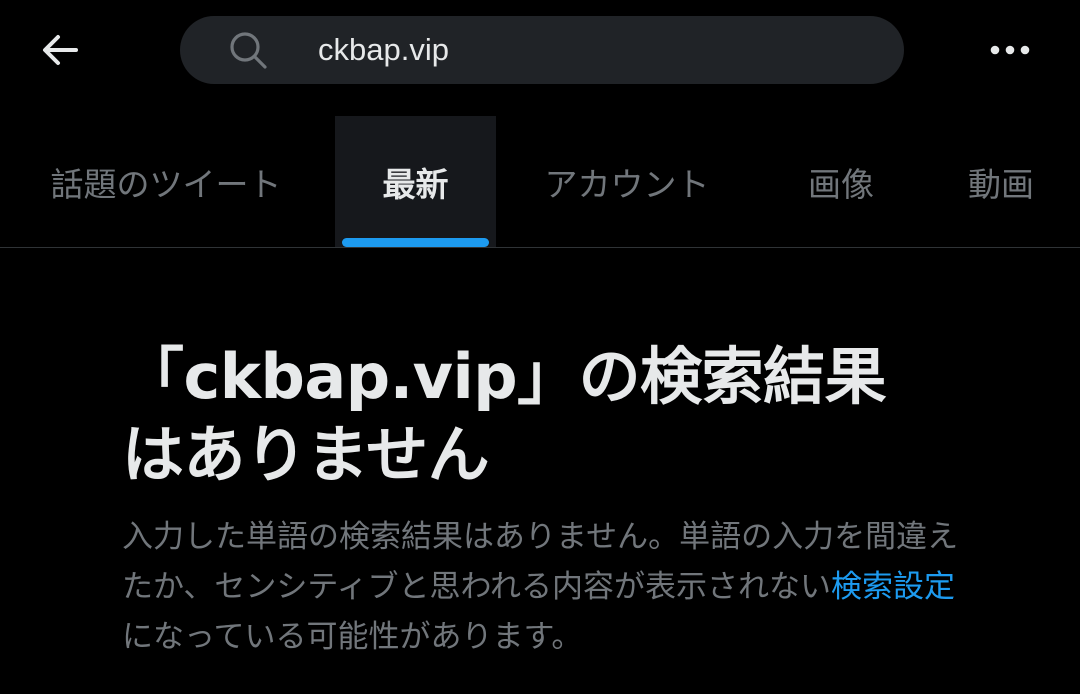  I want to click on tabs-divider, so click(540, 247).